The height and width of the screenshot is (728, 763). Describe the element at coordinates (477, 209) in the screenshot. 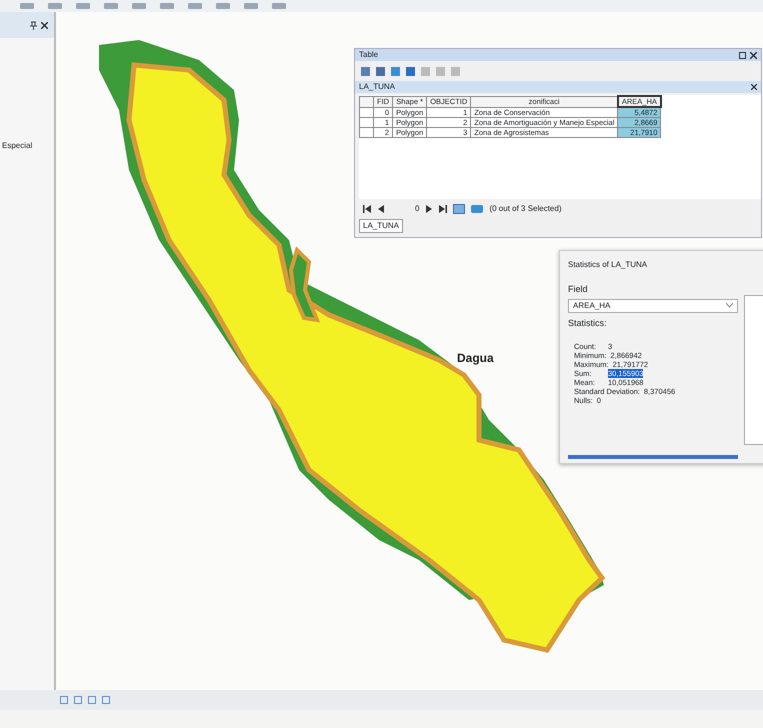

I see `selected-records-icon` at that location.